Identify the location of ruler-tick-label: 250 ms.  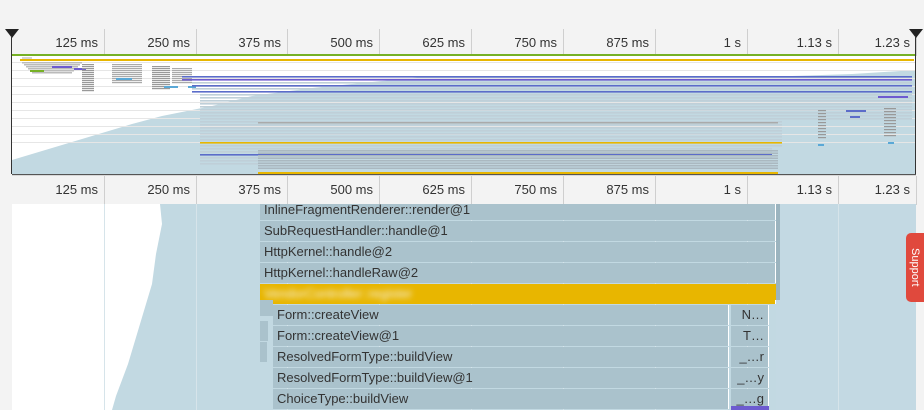
(168, 189).